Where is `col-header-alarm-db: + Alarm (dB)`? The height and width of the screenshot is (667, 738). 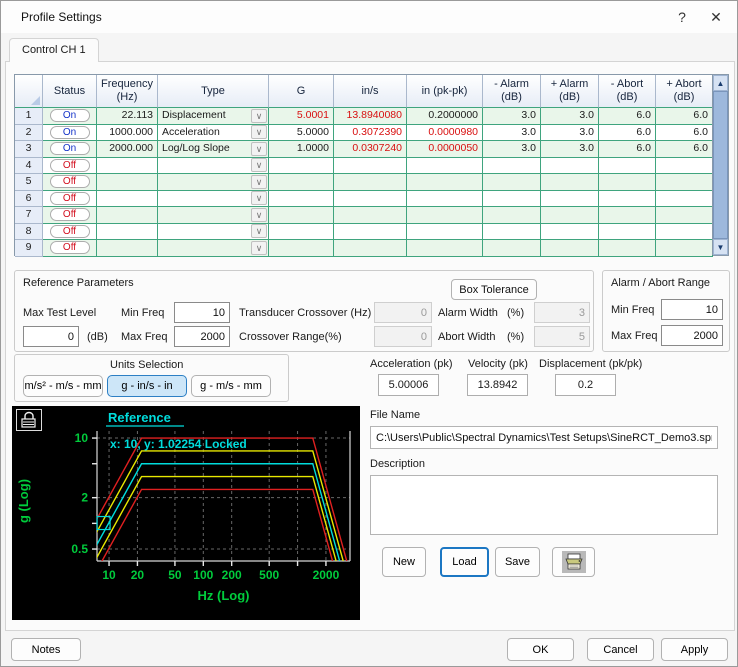
col-header-alarm-db: + Alarm (dB) is located at coordinates (570, 91).